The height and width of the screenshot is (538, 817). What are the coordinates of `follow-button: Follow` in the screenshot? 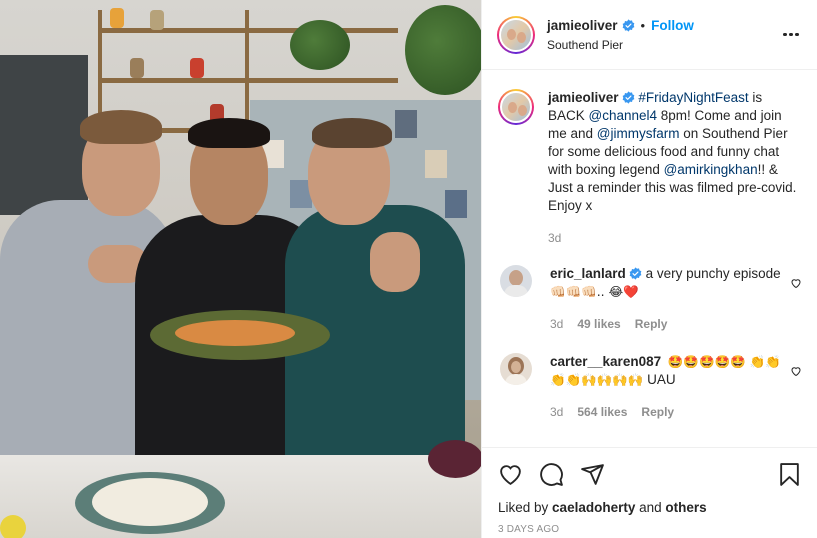 It's located at (672, 25).